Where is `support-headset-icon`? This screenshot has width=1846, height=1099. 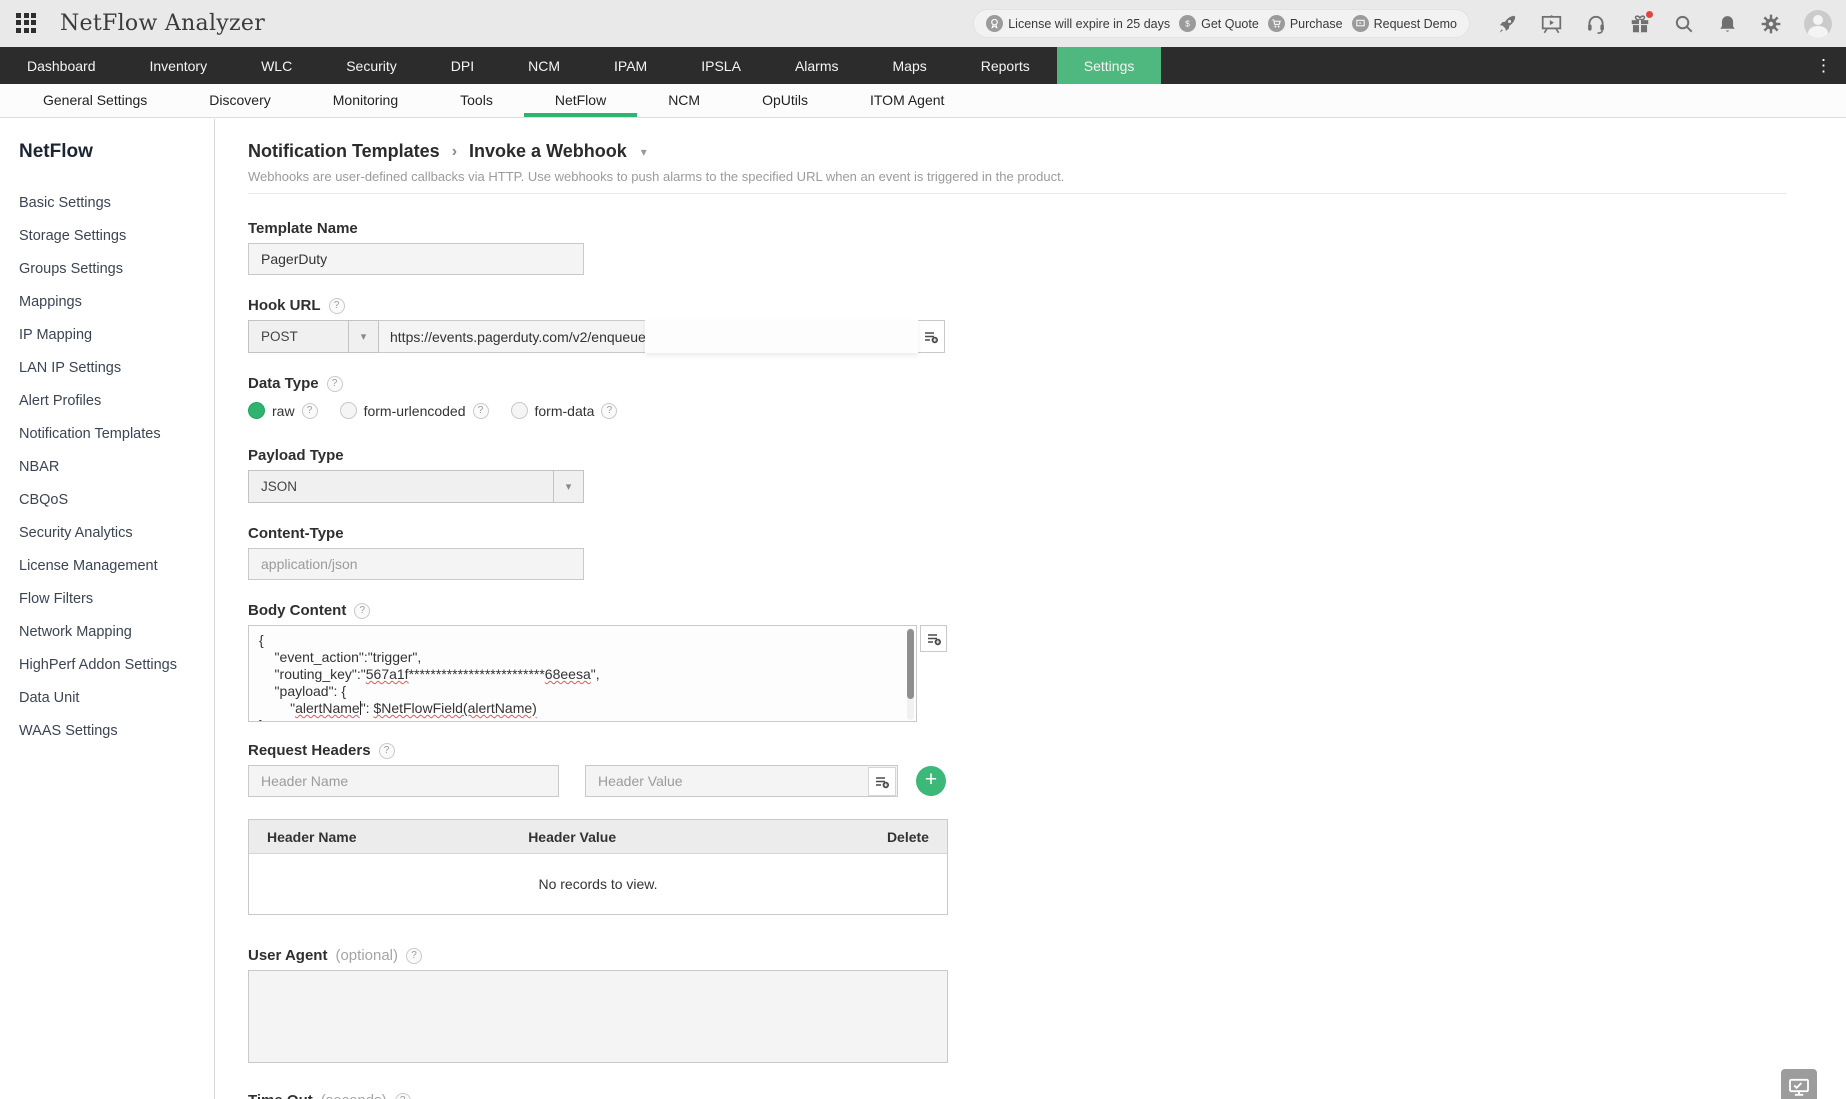
support-headset-icon is located at coordinates (1596, 24).